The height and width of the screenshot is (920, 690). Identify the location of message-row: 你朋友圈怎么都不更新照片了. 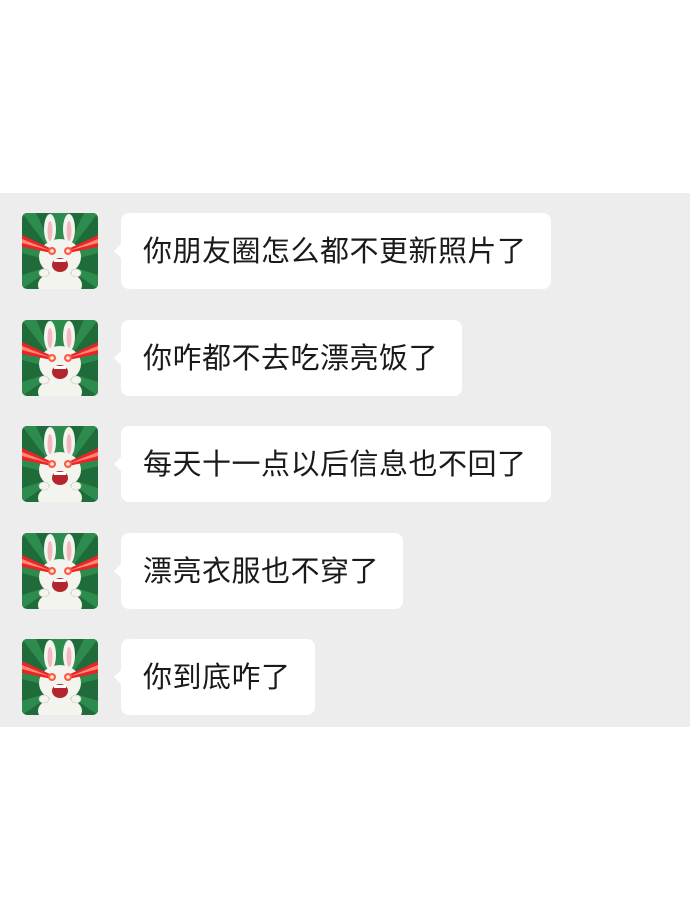
(345, 251).